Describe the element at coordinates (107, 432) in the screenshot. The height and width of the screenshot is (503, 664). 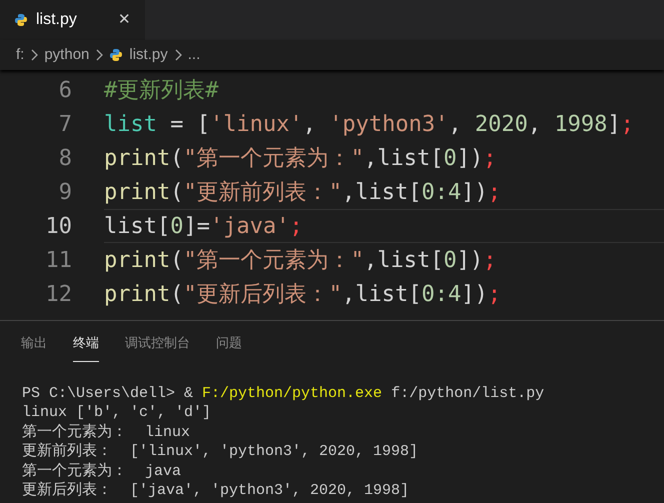
I see `terminal-line: 第一个元素为： linux` at that location.